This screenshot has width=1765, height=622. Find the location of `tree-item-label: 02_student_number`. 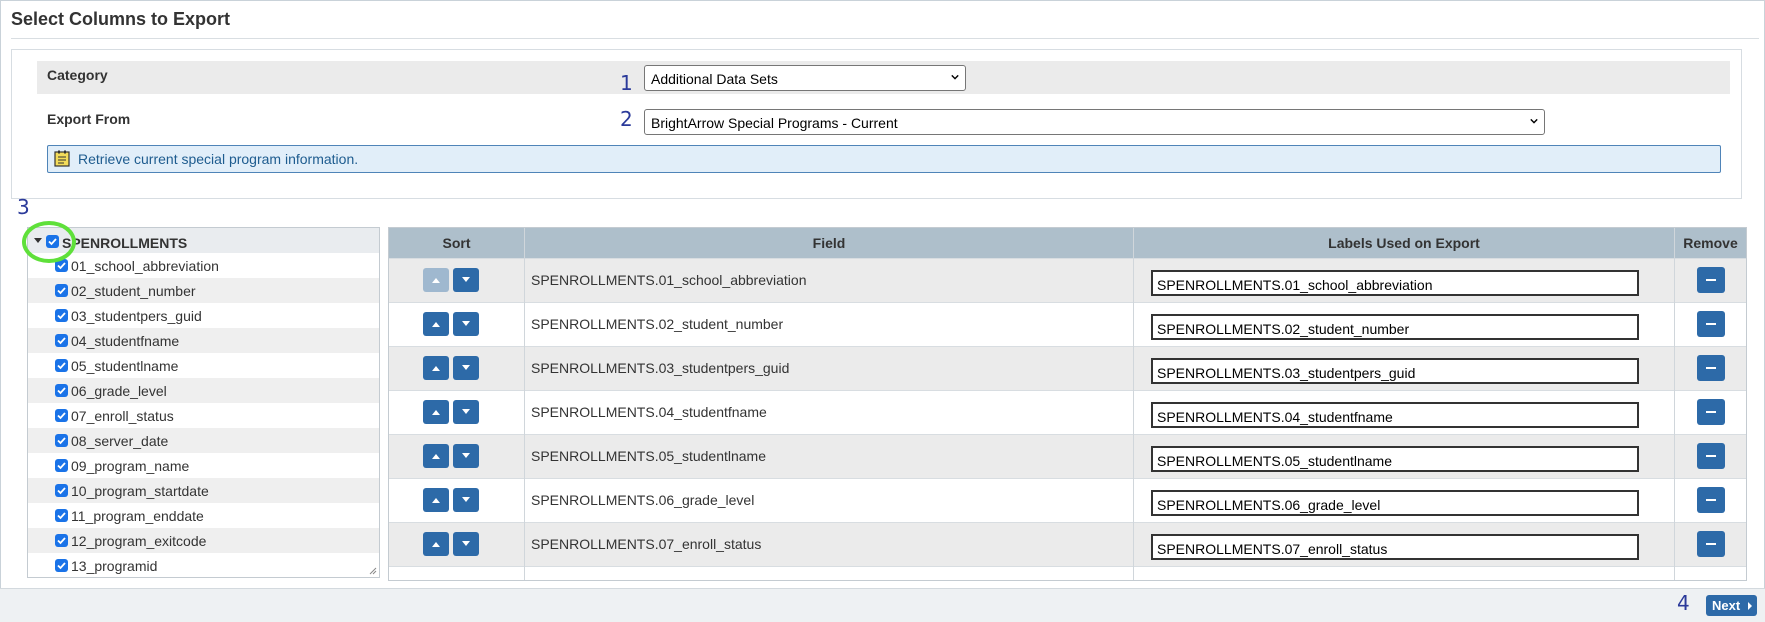

tree-item-label: 02_student_number is located at coordinates (133, 291).